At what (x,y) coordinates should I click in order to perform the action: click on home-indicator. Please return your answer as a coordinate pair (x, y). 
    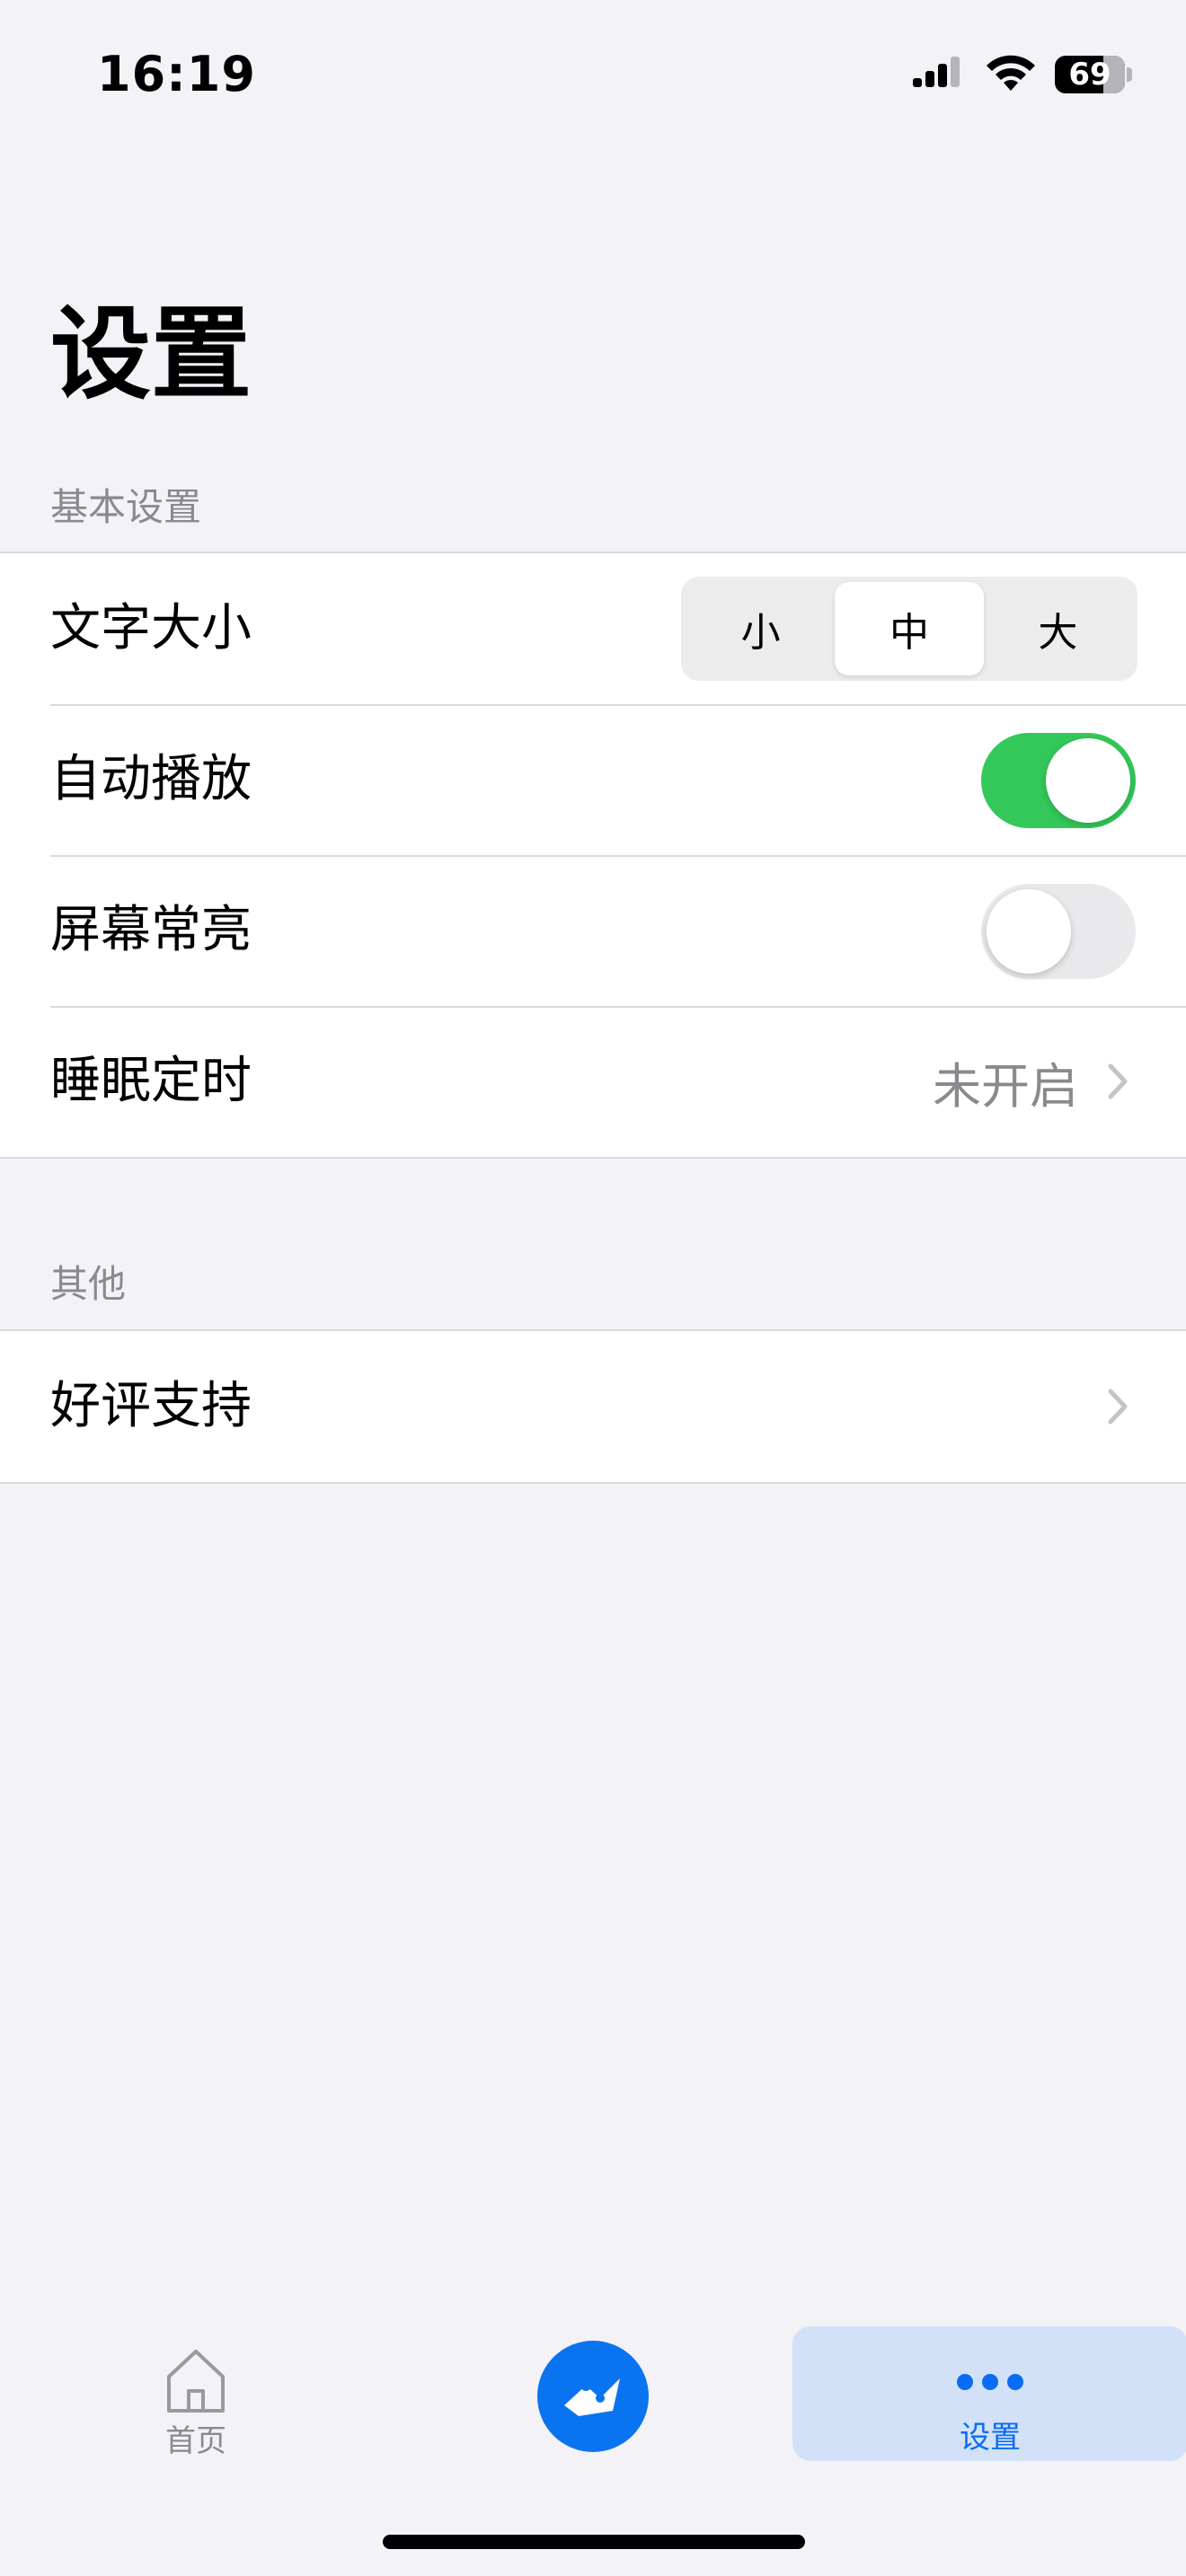
    Looking at the image, I should click on (594, 2542).